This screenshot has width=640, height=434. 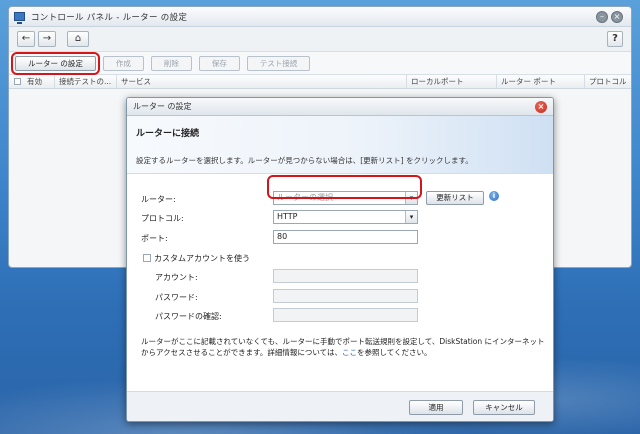 I want to click on save-button: 保存, so click(x=219, y=63).